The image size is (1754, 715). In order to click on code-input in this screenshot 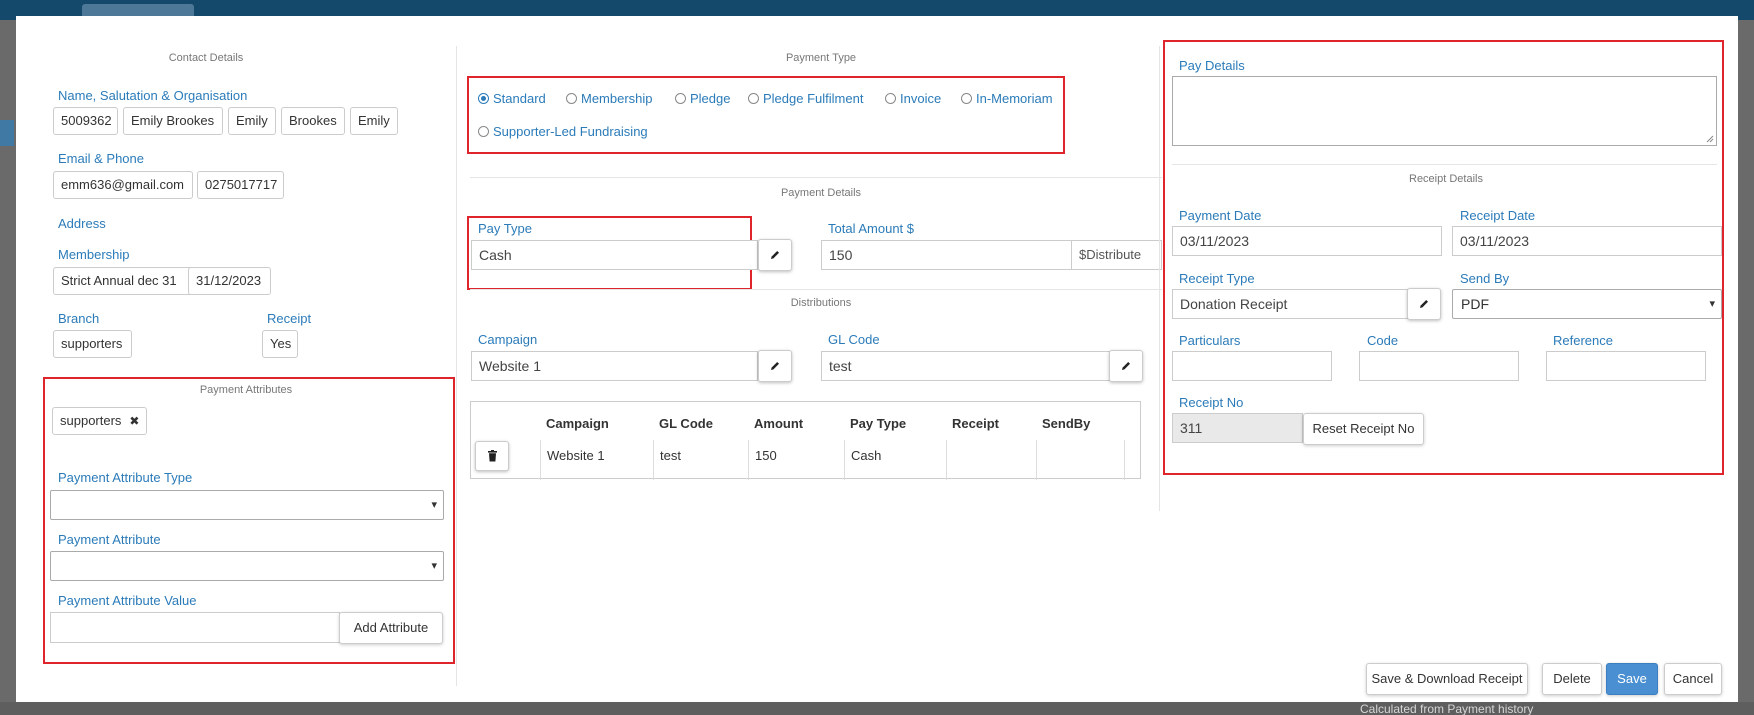, I will do `click(1439, 366)`.